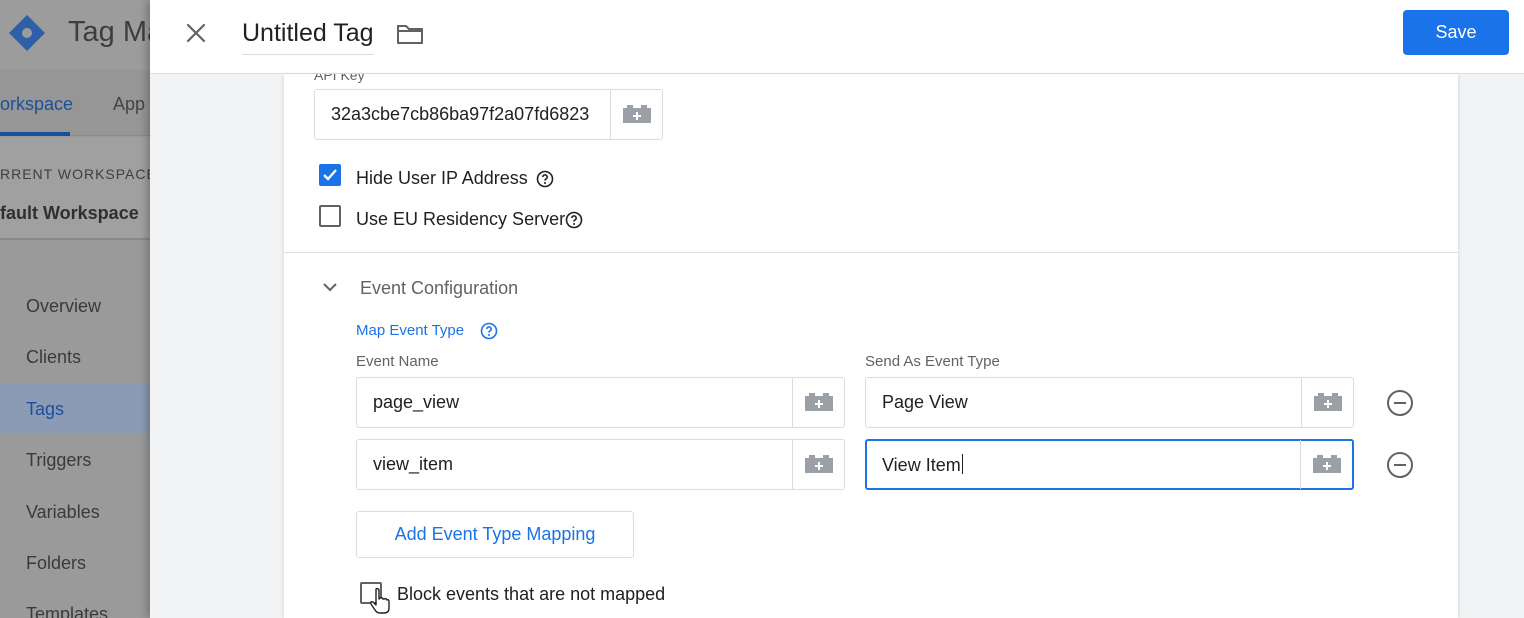 This screenshot has width=1524, height=618. I want to click on eu-server-checkbox, so click(330, 216).